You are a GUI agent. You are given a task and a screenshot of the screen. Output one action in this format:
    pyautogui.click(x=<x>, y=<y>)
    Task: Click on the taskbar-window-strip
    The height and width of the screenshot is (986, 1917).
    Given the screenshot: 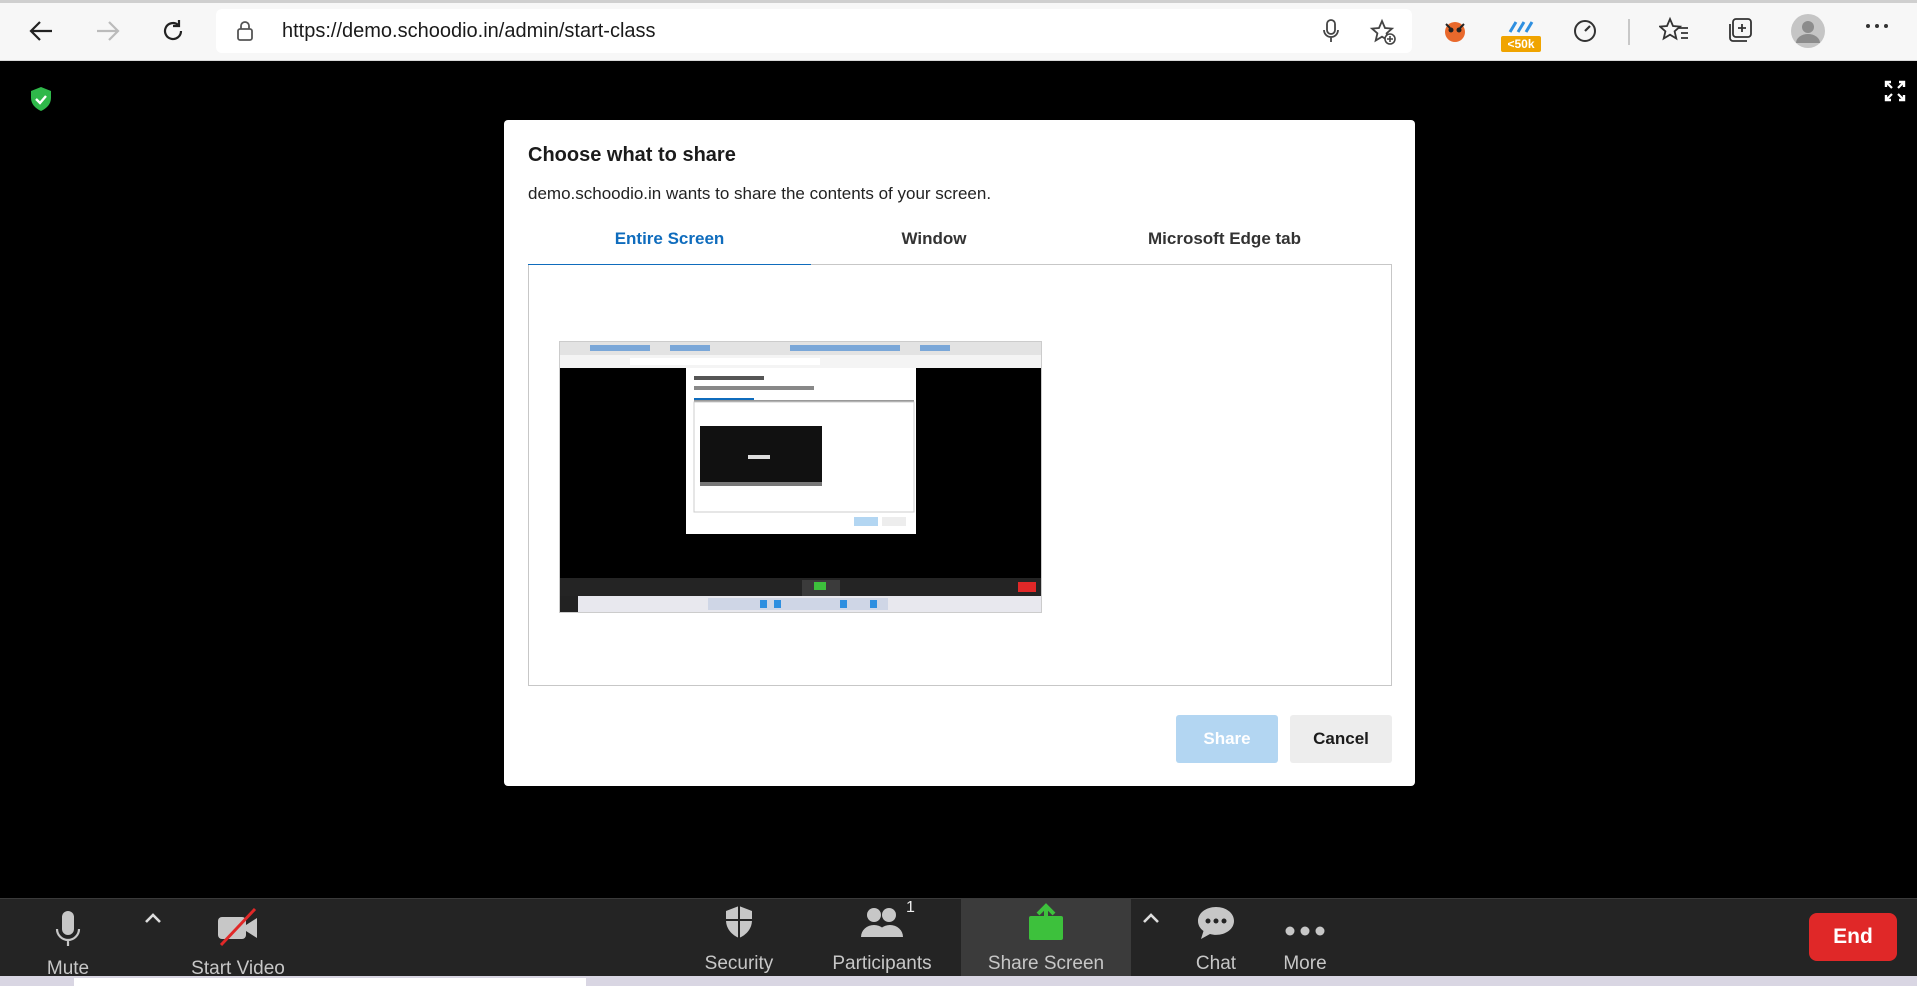 What is the action you would take?
    pyautogui.click(x=330, y=982)
    